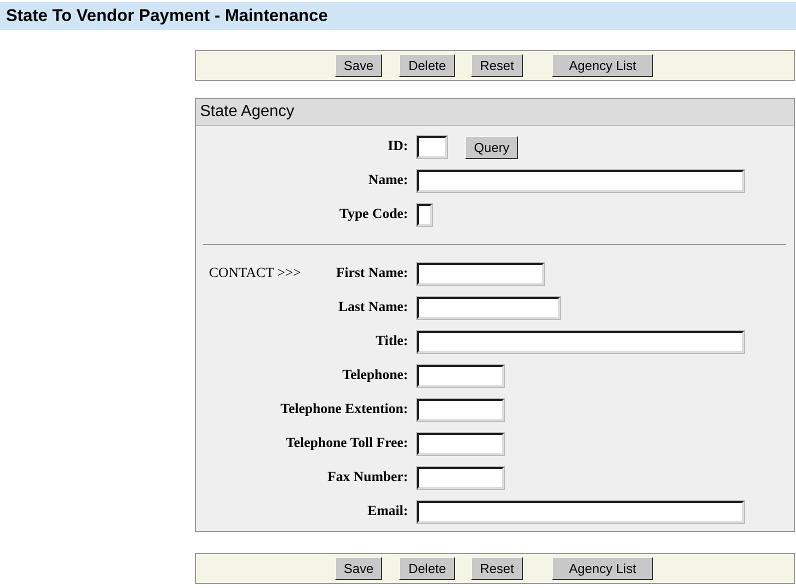 The height and width of the screenshot is (588, 796). What do you see at coordinates (495, 112) in the screenshot?
I see `panel-title: State Agency` at bounding box center [495, 112].